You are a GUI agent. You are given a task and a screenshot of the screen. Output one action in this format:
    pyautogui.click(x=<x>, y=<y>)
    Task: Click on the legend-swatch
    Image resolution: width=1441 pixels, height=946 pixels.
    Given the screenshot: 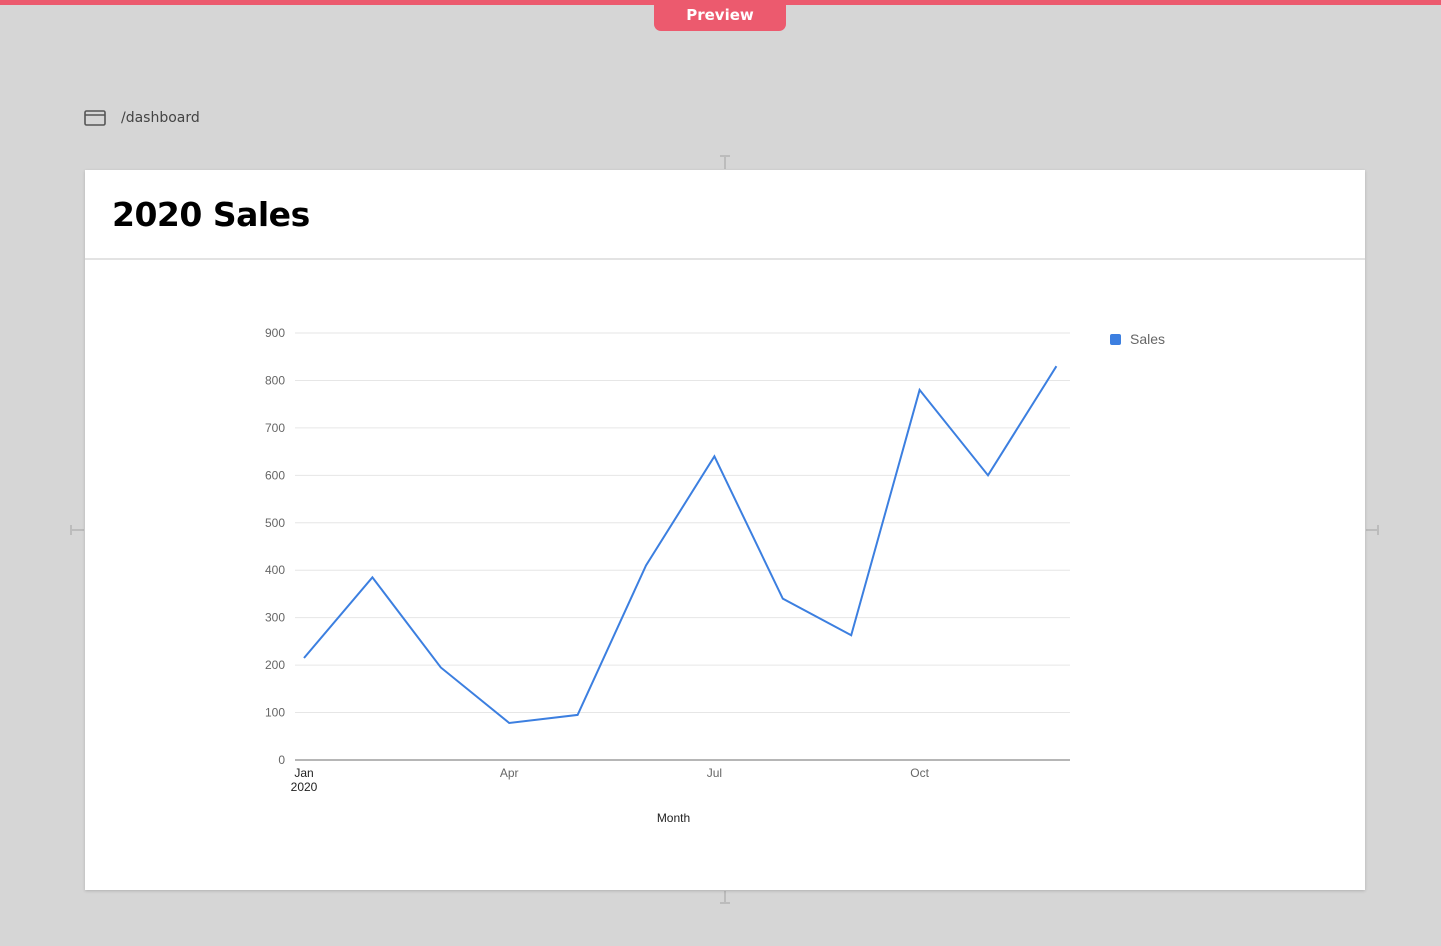 What is the action you would take?
    pyautogui.click(x=1115, y=339)
    